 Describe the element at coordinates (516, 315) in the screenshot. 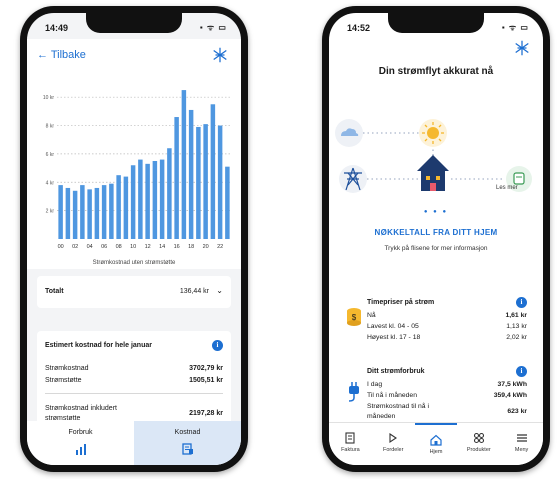

I see `price-row-value: 1,61 kr` at that location.